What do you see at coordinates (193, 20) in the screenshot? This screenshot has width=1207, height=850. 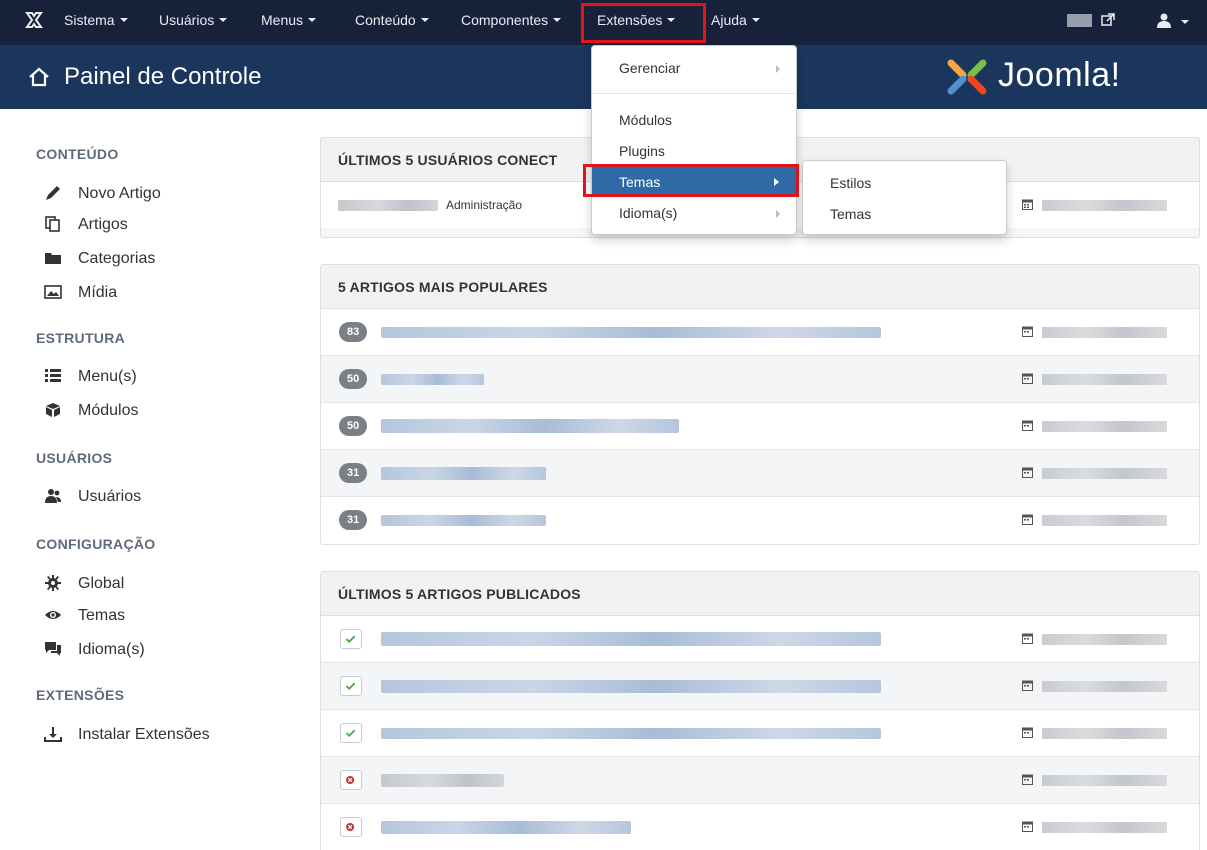 I see `menu-usuarios: Usuários` at bounding box center [193, 20].